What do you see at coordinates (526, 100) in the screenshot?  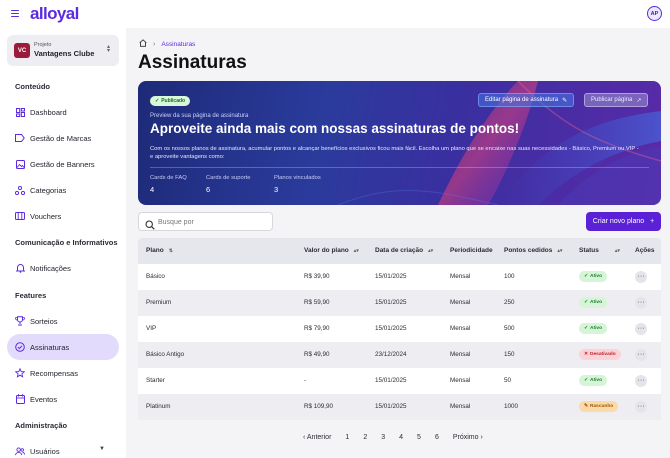 I see `edit-subscription-page-button: Editar página de assinatura ✎` at bounding box center [526, 100].